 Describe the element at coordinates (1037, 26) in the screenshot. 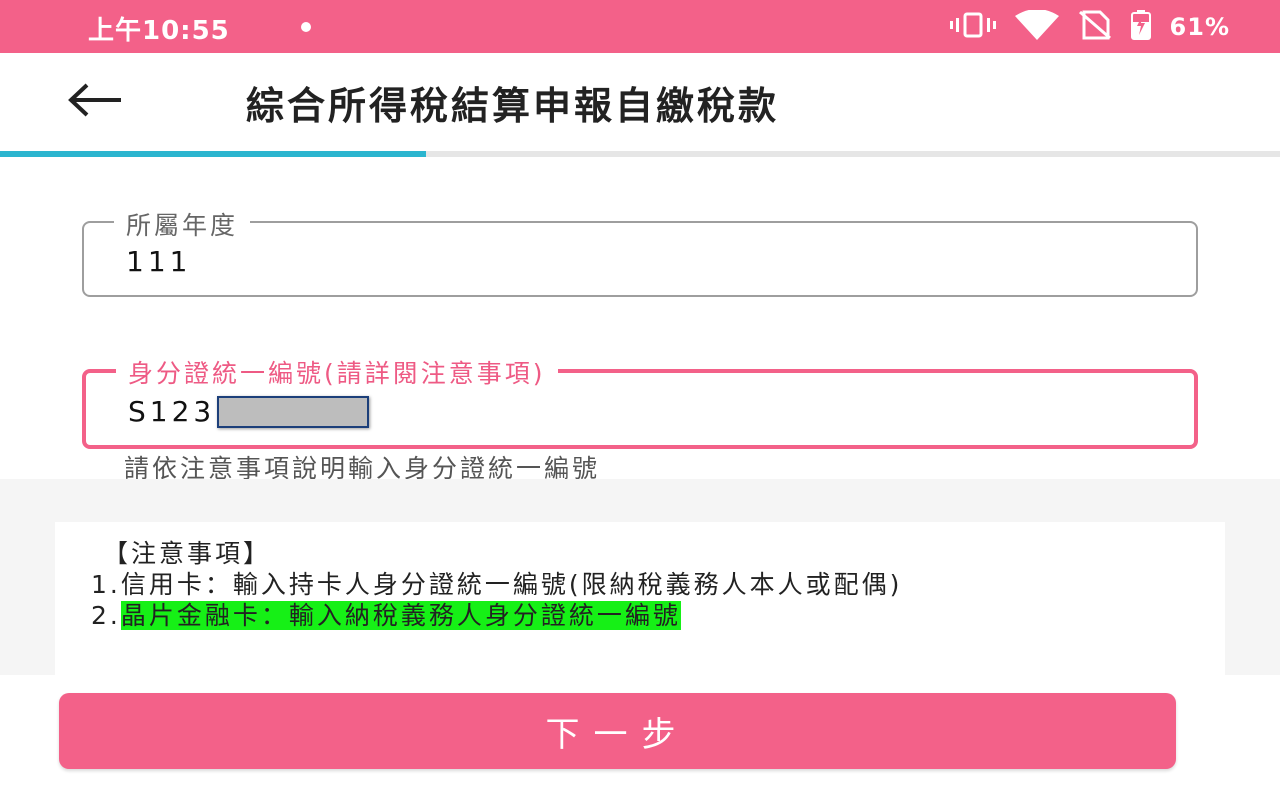

I see `wifi-icon` at that location.